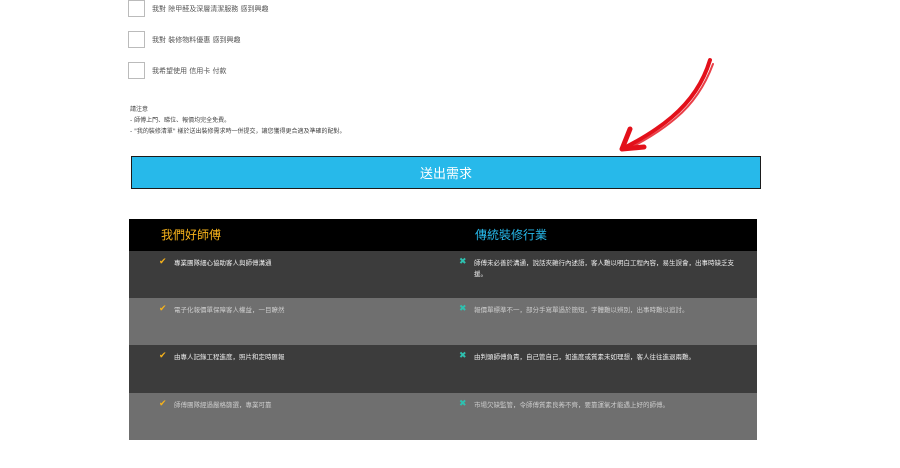  What do you see at coordinates (191, 235) in the screenshot?
I see `our-masters-title: 我們好師傅` at bounding box center [191, 235].